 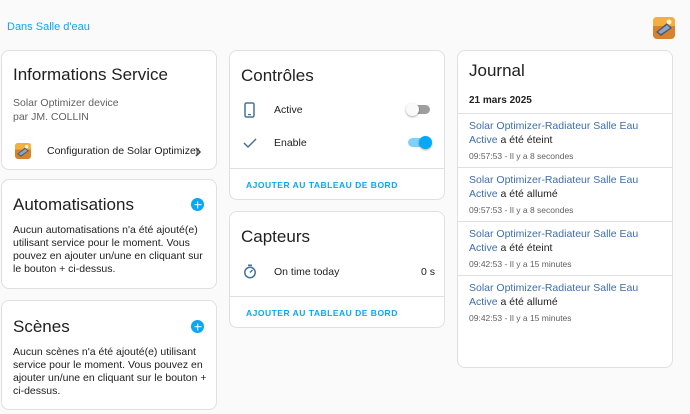 I want to click on phone-icon, so click(x=249, y=112).